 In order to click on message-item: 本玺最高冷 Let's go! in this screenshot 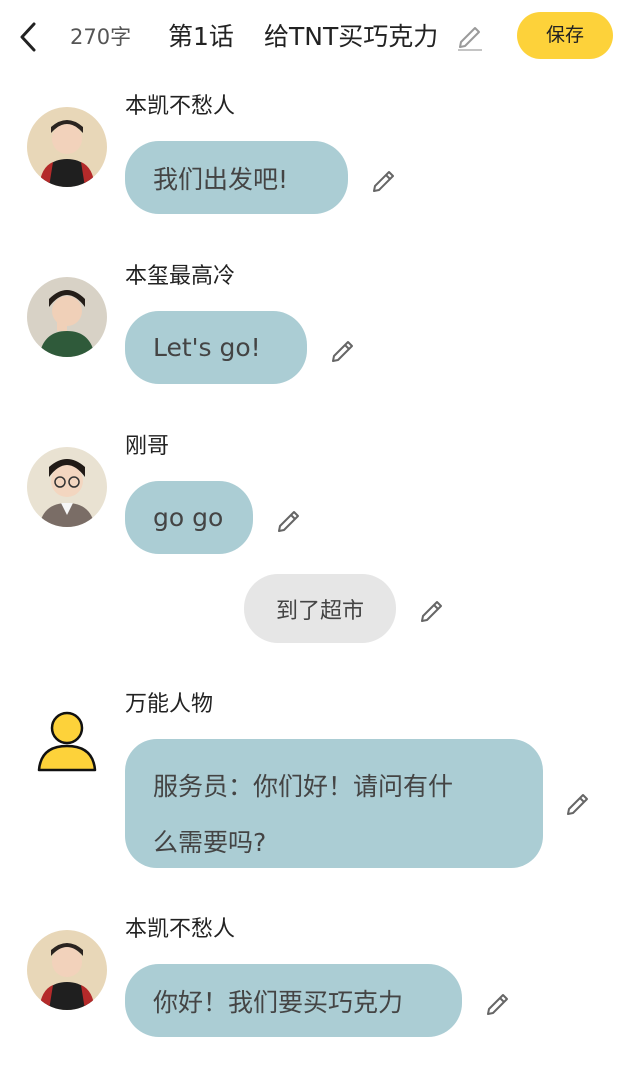, I will do `click(320, 327)`.